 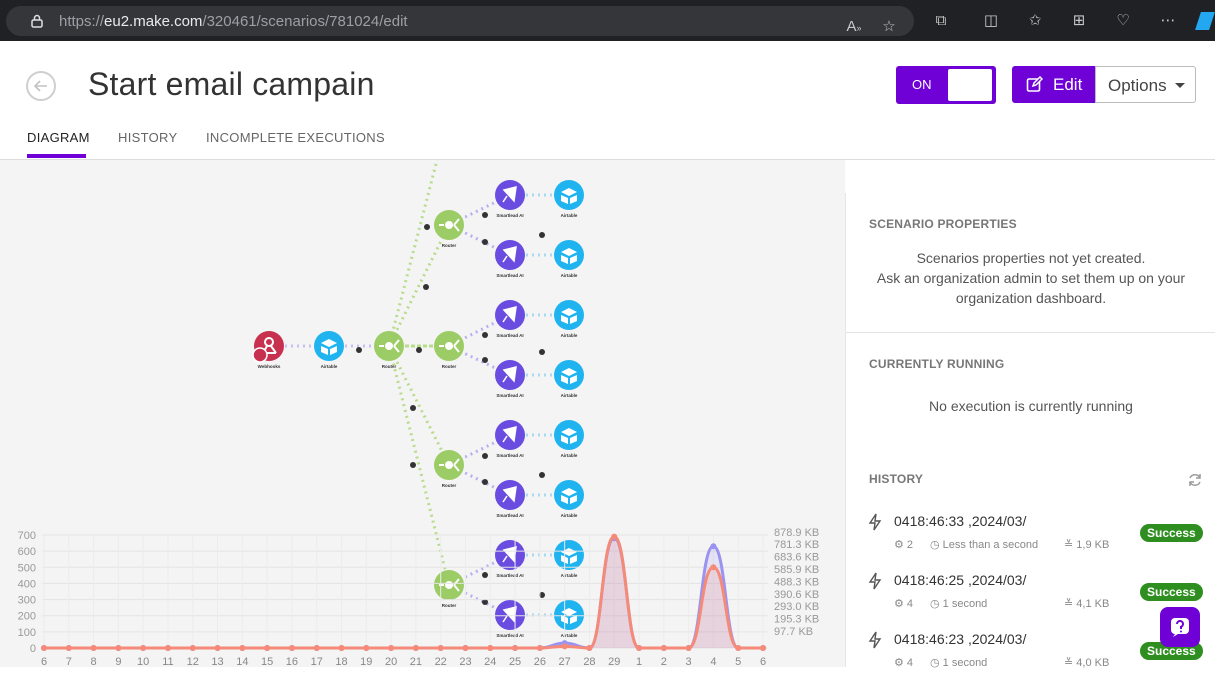 I want to click on currently-running-text: No execution is currently running, so click(x=1031, y=406).